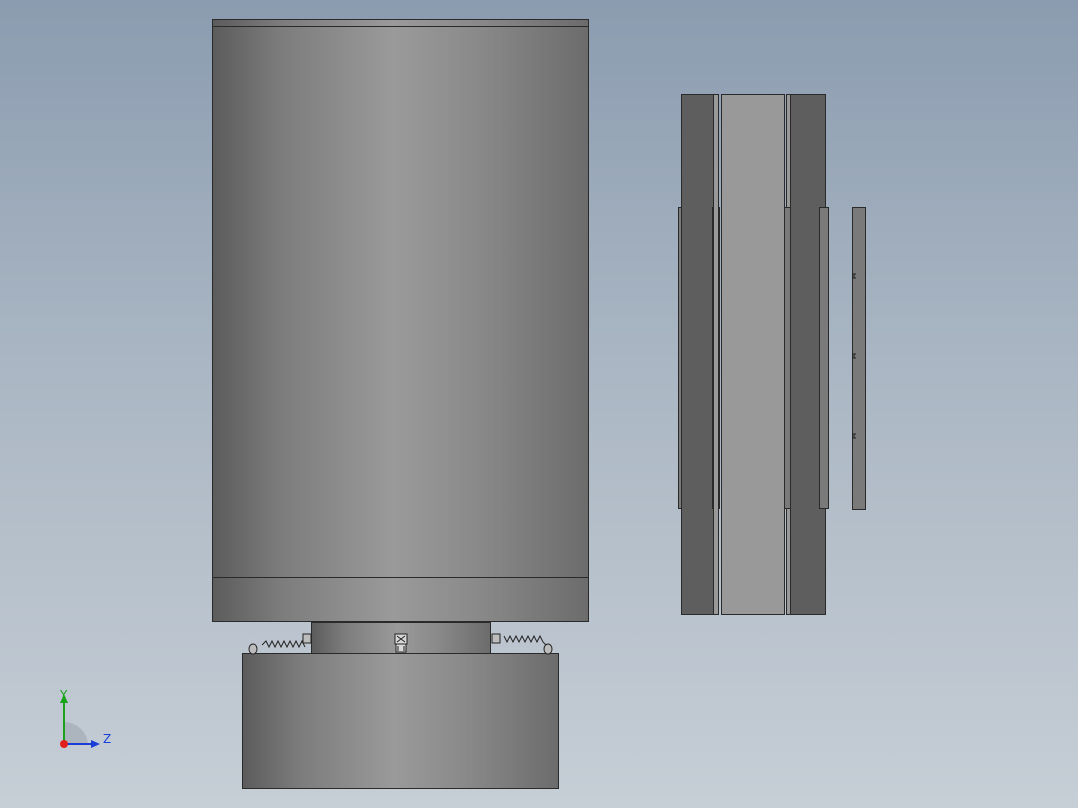  Describe the element at coordinates (400, 577) in the screenshot. I see `bottom-band-edge` at that location.